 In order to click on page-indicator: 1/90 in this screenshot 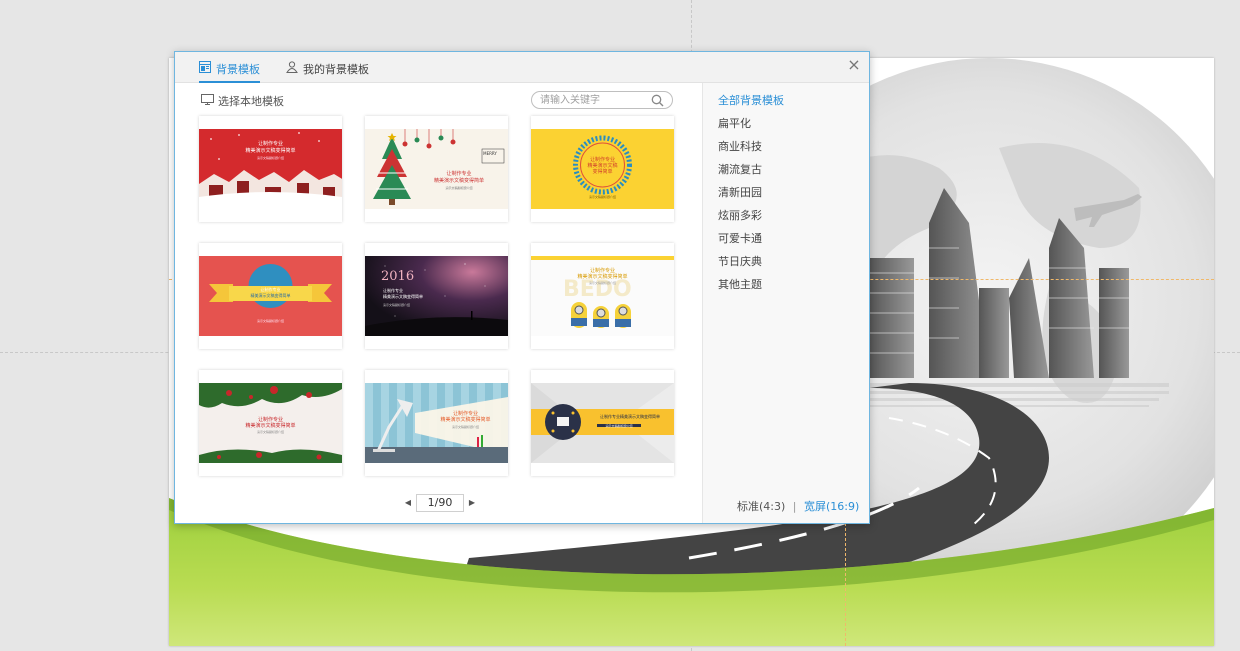, I will do `click(440, 503)`.